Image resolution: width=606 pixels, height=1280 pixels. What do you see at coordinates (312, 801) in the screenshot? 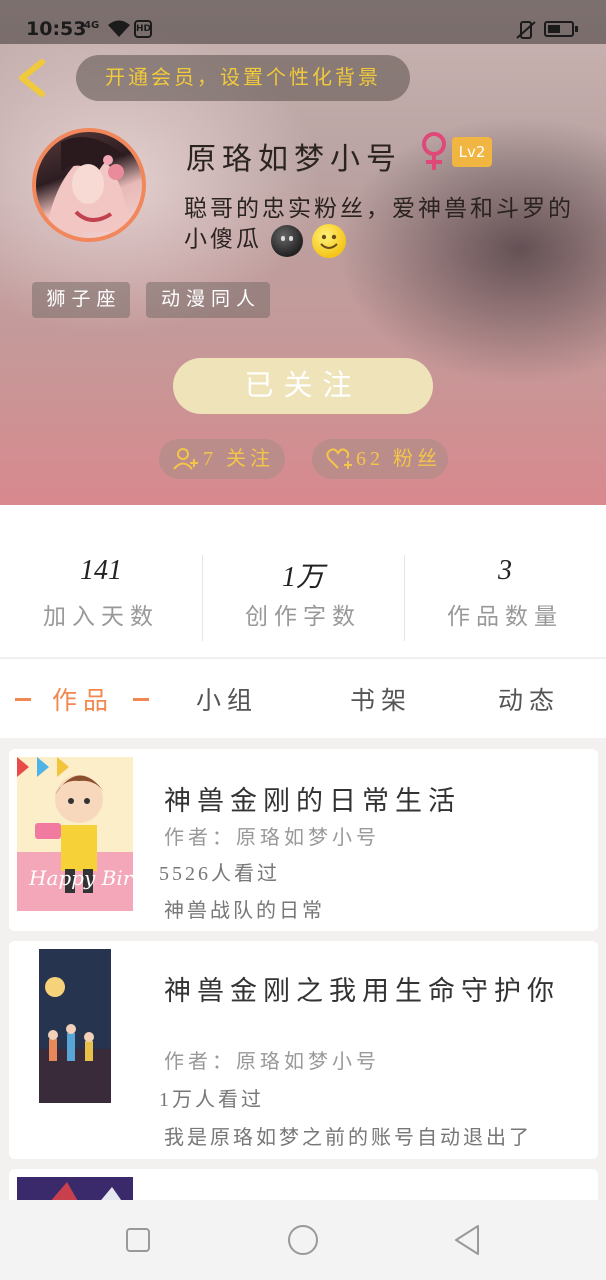
I see `work-title: 神兽金刚的日常生活` at bounding box center [312, 801].